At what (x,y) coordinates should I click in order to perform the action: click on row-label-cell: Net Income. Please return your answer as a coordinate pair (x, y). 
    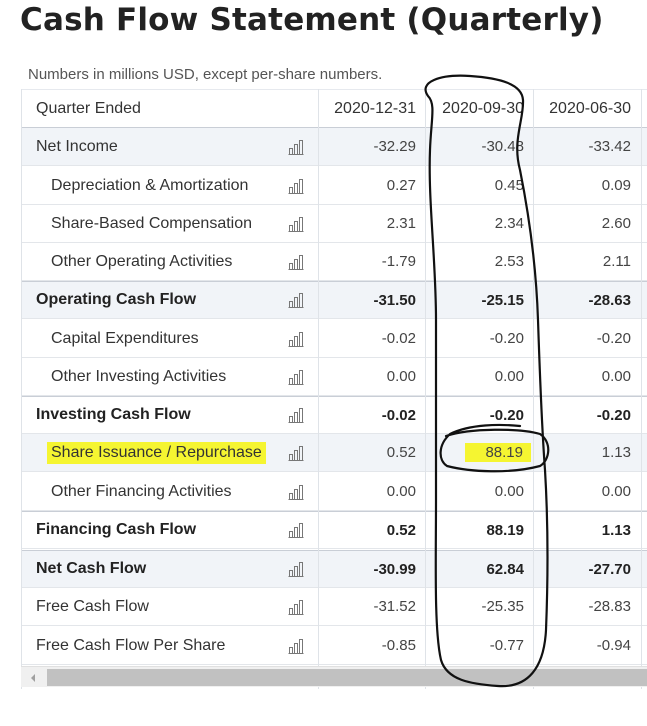
    Looking at the image, I should click on (170, 146).